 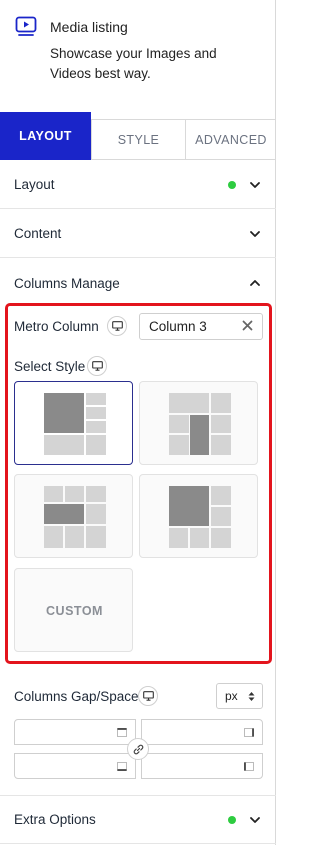 What do you see at coordinates (50, 366) in the screenshot?
I see `select-style-label: Select Style` at bounding box center [50, 366].